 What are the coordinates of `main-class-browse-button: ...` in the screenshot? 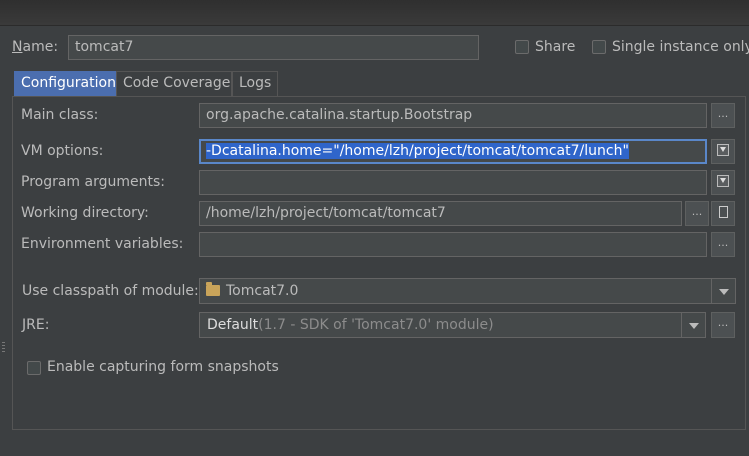 It's located at (723, 115).